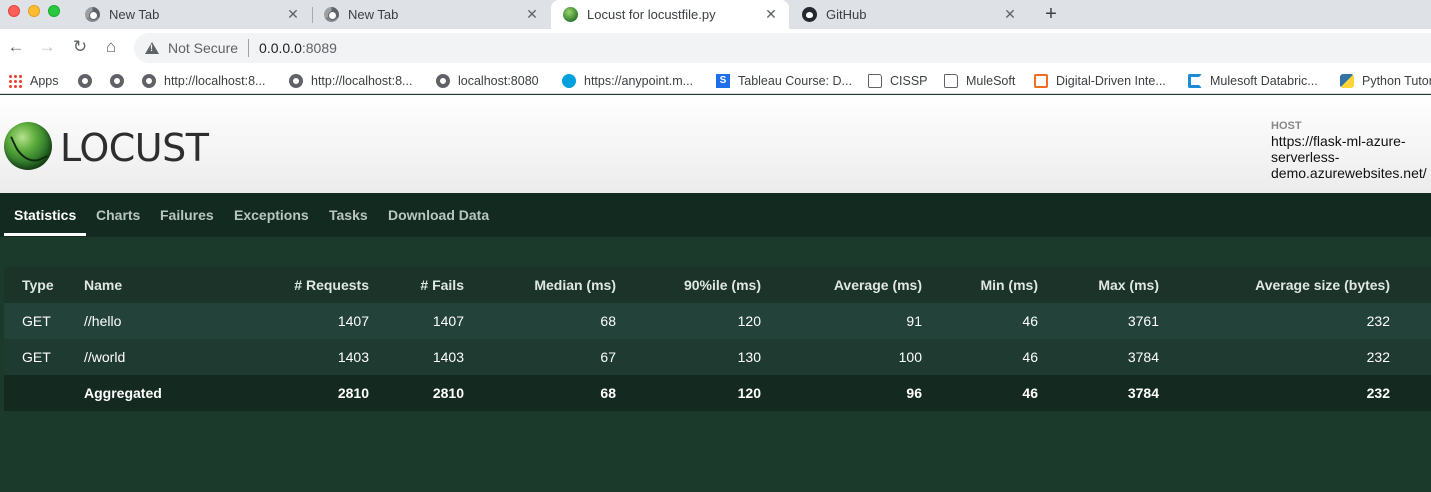  Describe the element at coordinates (45, 215) in the screenshot. I see `tab-statistics: Statistics` at that location.